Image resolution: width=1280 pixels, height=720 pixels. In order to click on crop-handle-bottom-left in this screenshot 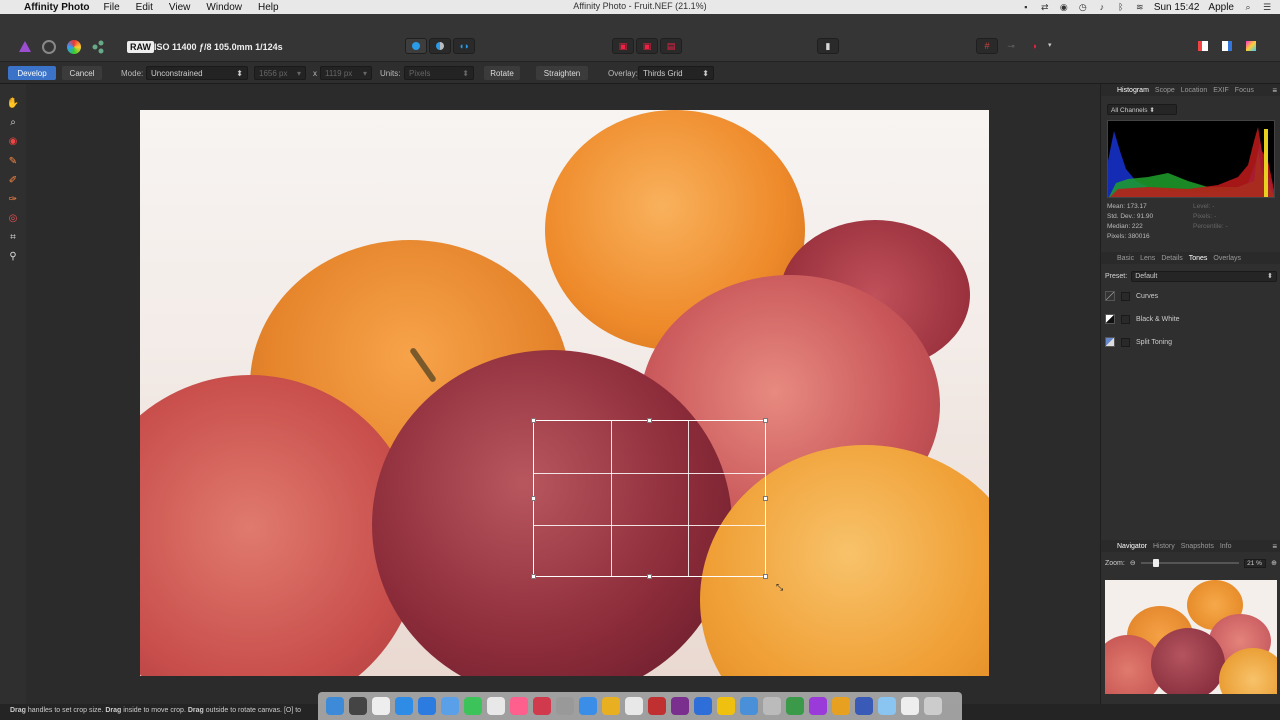, I will do `click(533, 576)`.